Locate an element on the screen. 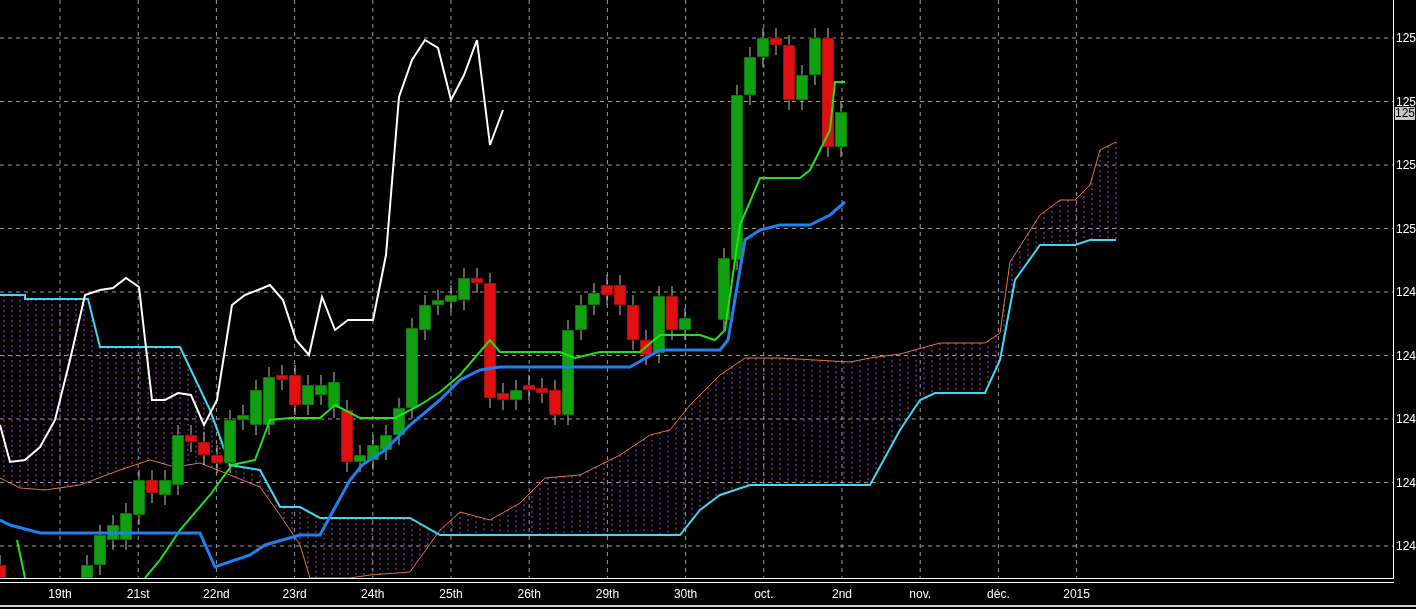 The height and width of the screenshot is (609, 1416). date-label: 26th is located at coordinates (529, 594).